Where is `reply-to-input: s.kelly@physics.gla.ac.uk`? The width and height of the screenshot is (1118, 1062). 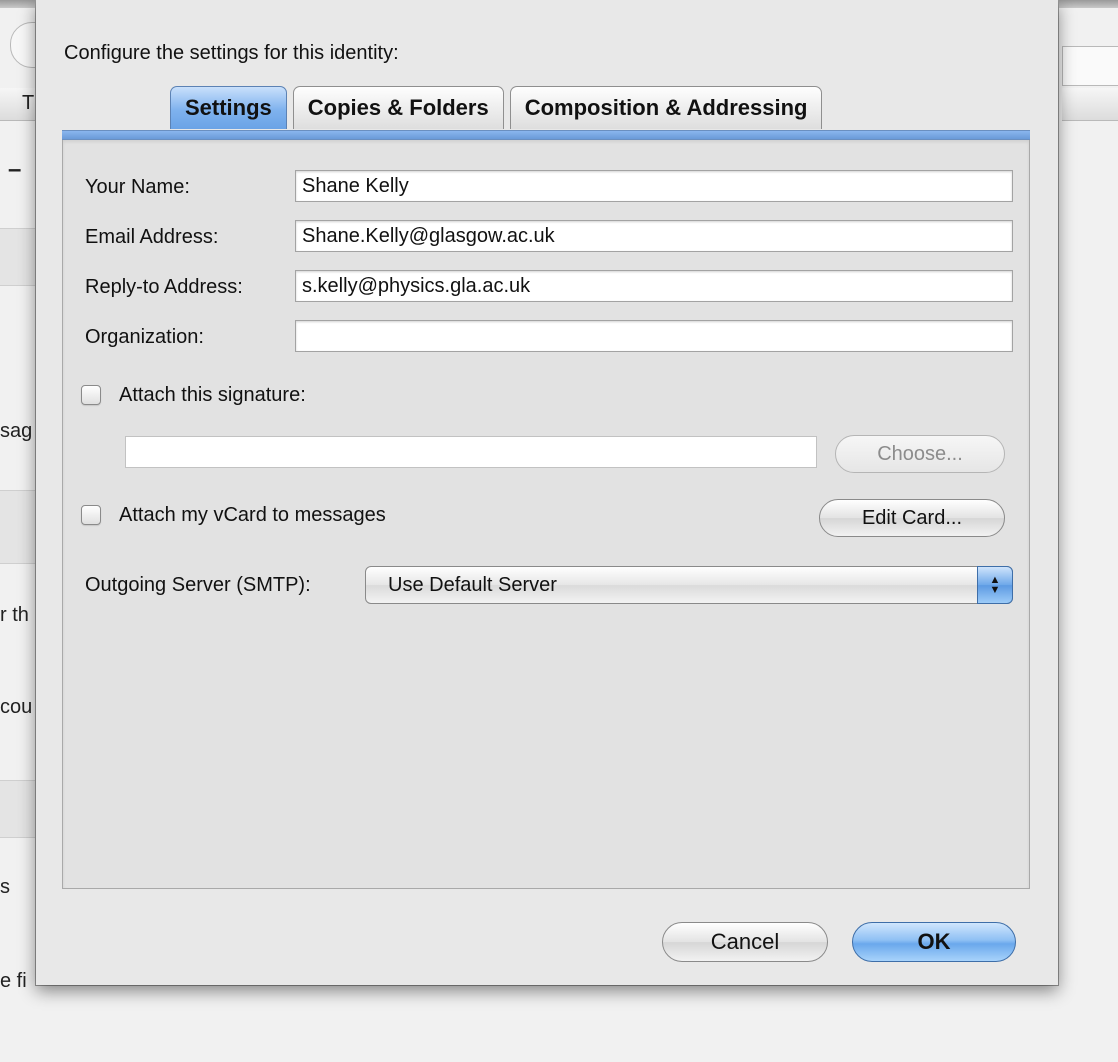 reply-to-input: s.kelly@physics.gla.ac.uk is located at coordinates (654, 286).